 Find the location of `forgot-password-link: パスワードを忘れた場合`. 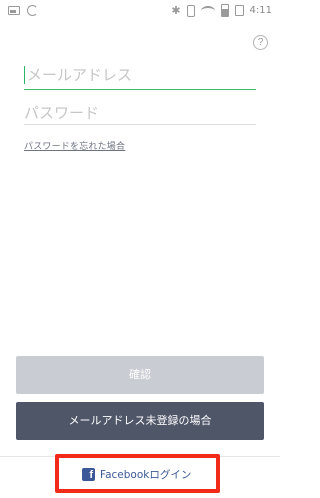

forgot-password-link: パスワードを忘れた場合 is located at coordinates (74, 145).